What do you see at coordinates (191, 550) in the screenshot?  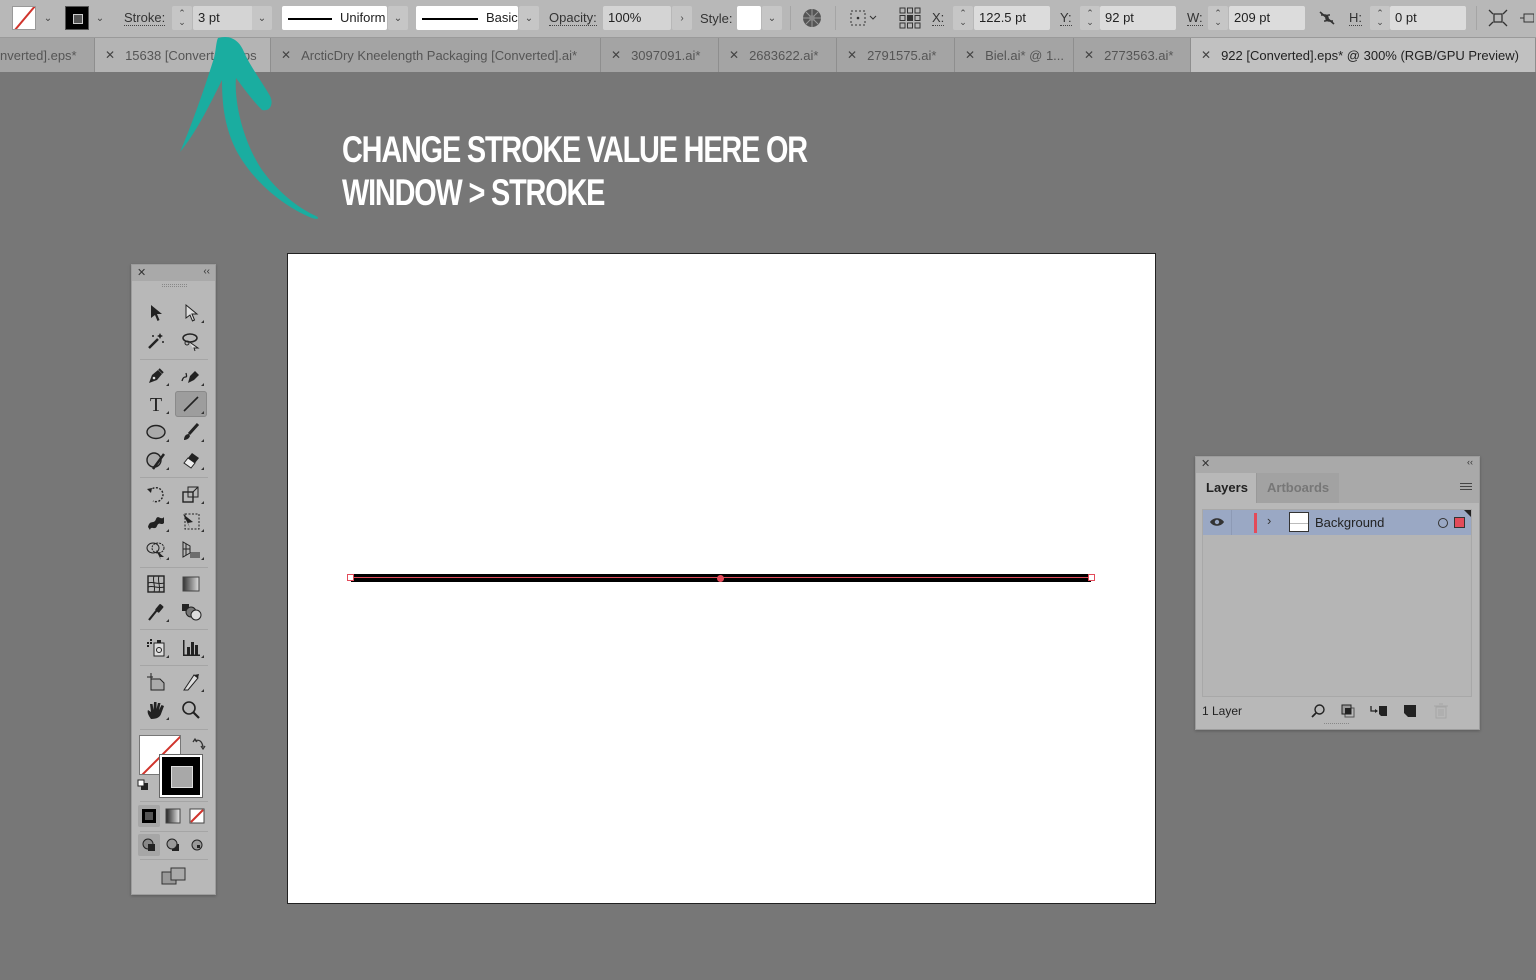 I see `perspective-grid-tool-icon` at bounding box center [191, 550].